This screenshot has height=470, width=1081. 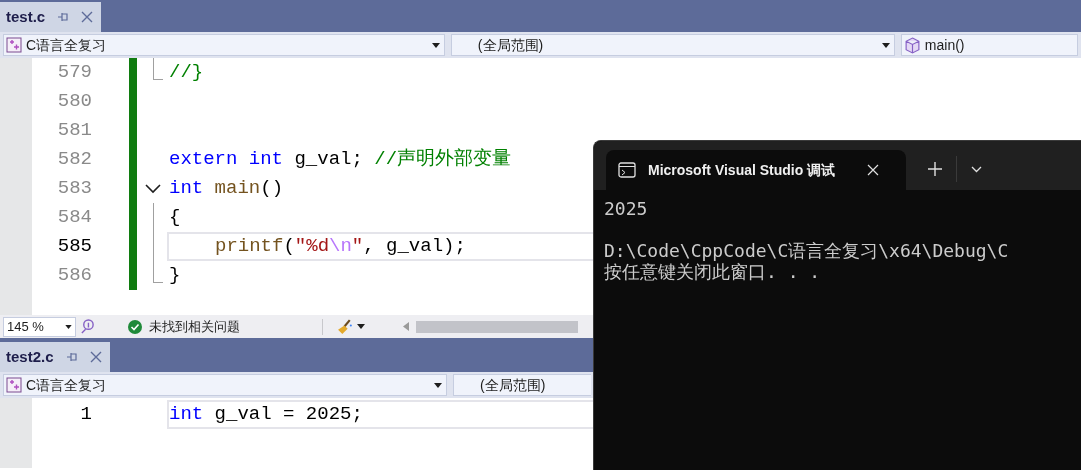 I want to click on code-line: {, so click(x=175, y=218).